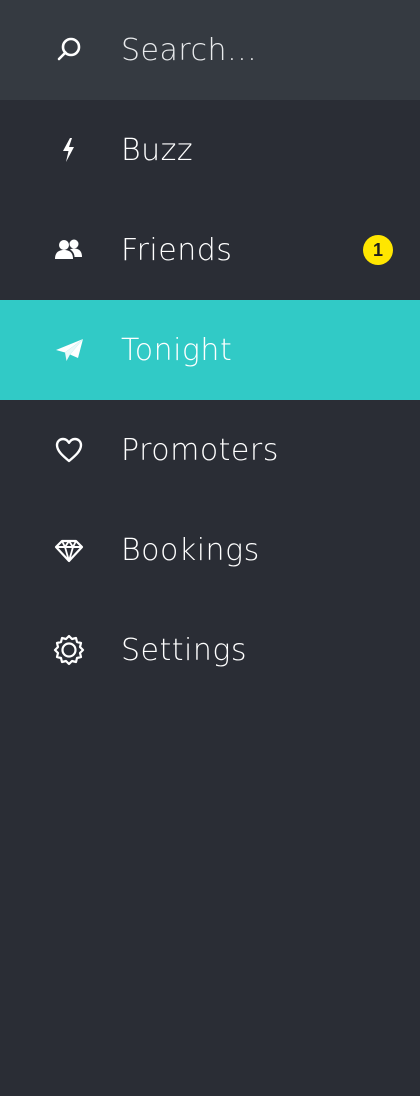 The image size is (420, 1096). I want to click on menu-item-promoters: Promoters, so click(210, 450).